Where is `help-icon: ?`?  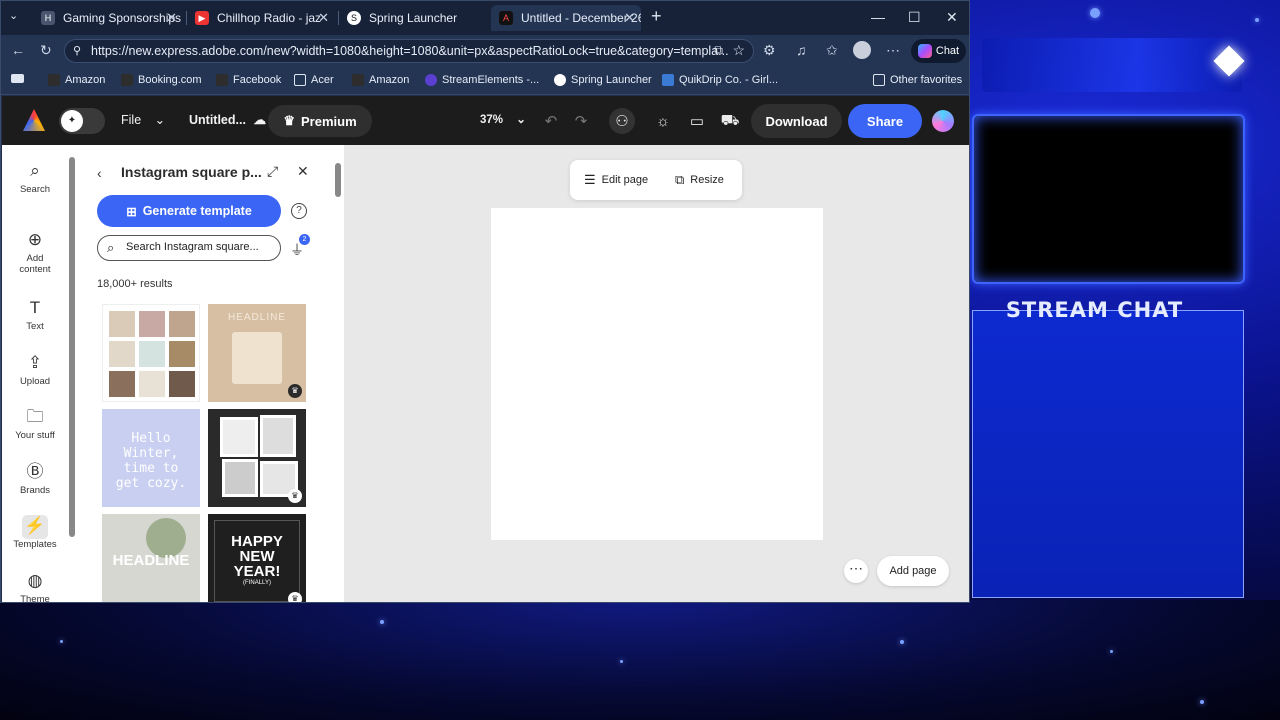
help-icon: ? is located at coordinates (299, 211).